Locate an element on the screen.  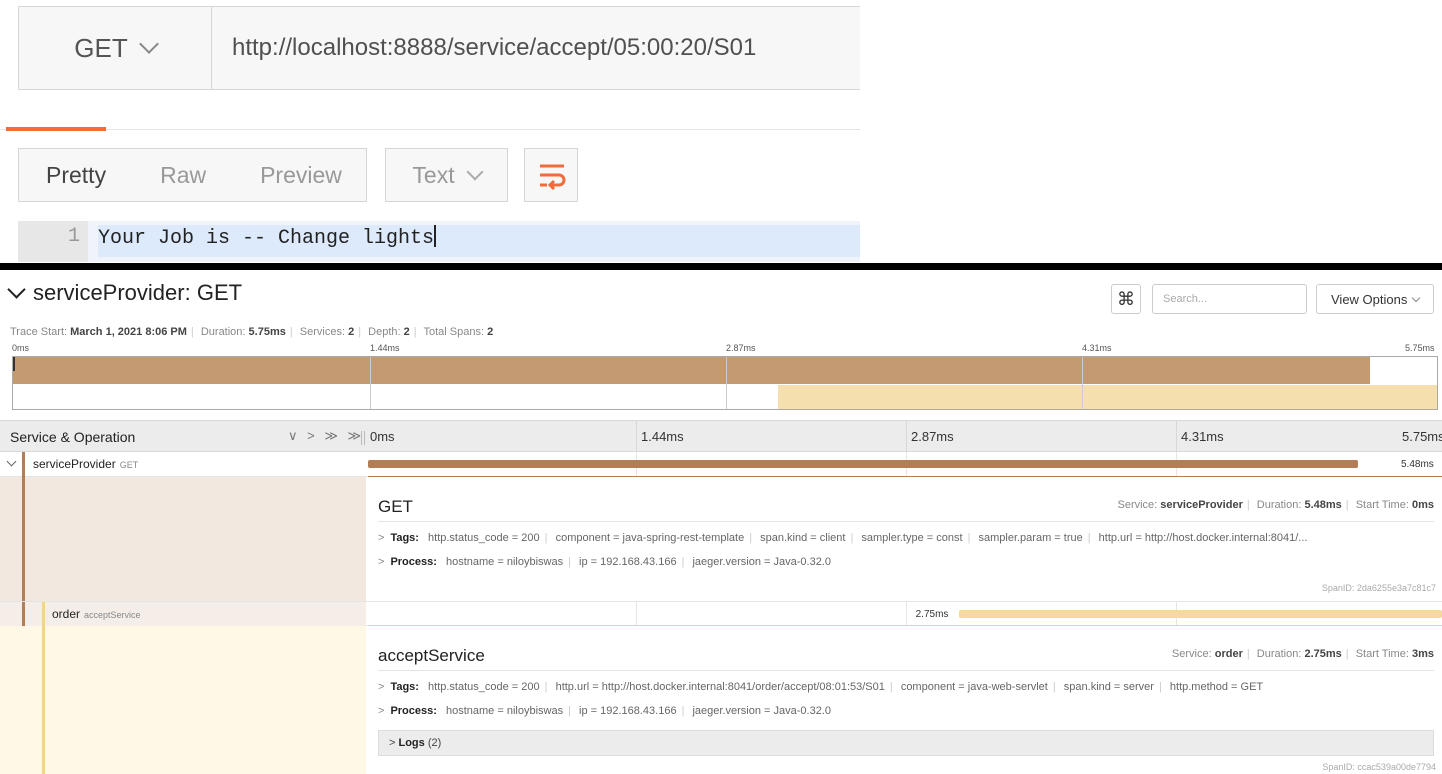
span-duration: 5.48ms is located at coordinates (1417, 464).